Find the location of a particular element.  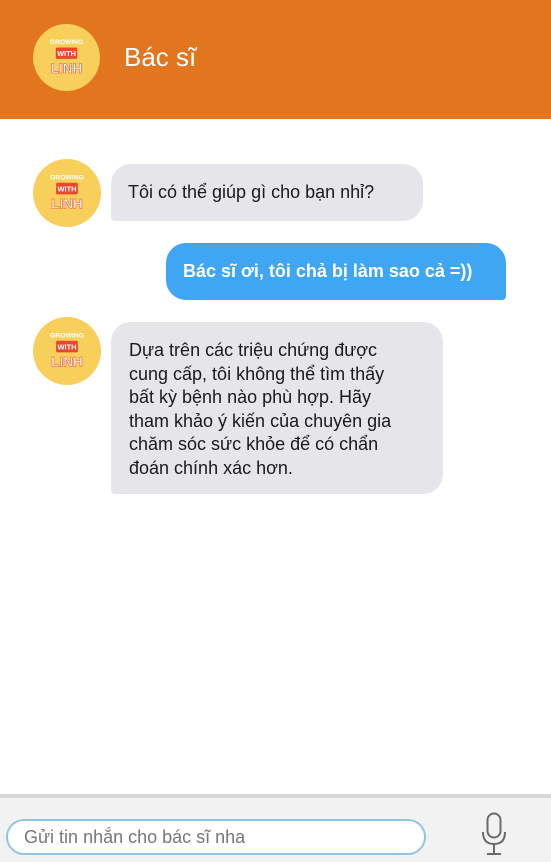

microphone-icon is located at coordinates (494, 834).